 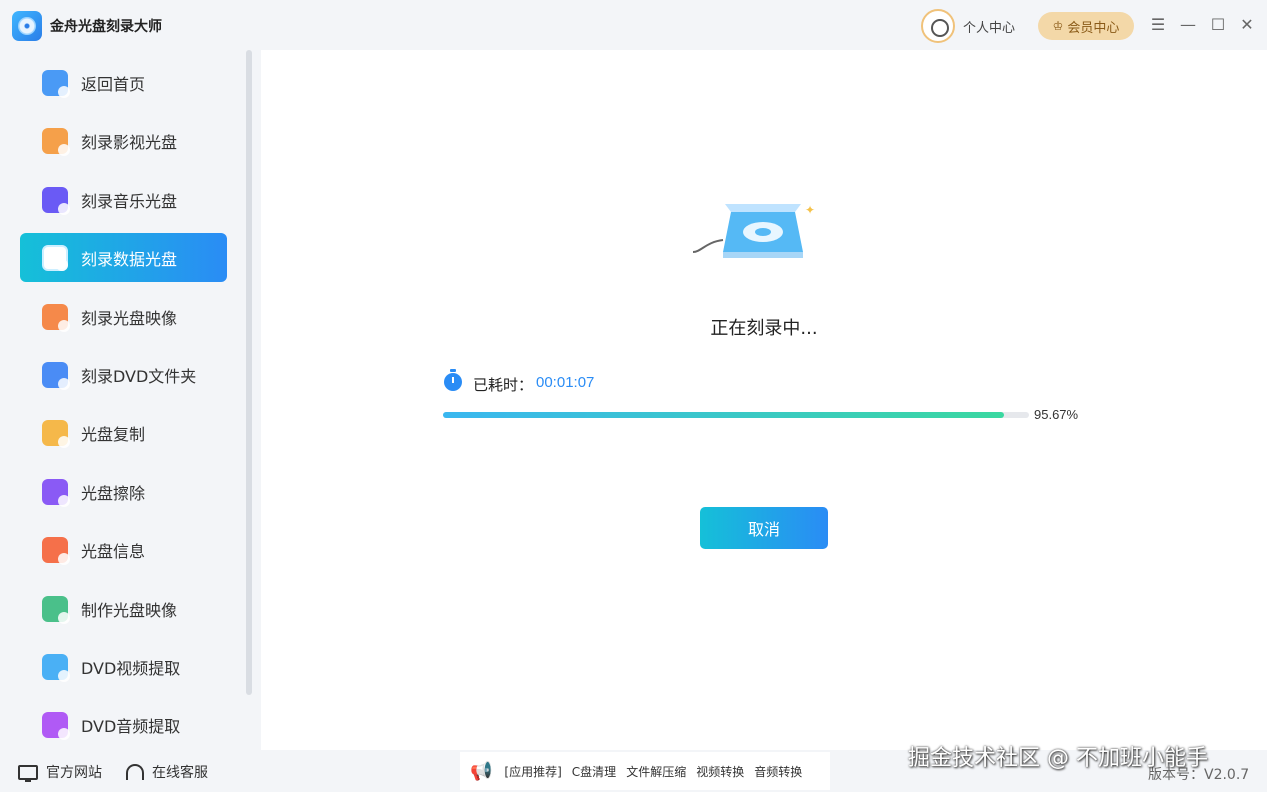 What do you see at coordinates (56, 609) in the screenshot?
I see `make-image-icon` at bounding box center [56, 609].